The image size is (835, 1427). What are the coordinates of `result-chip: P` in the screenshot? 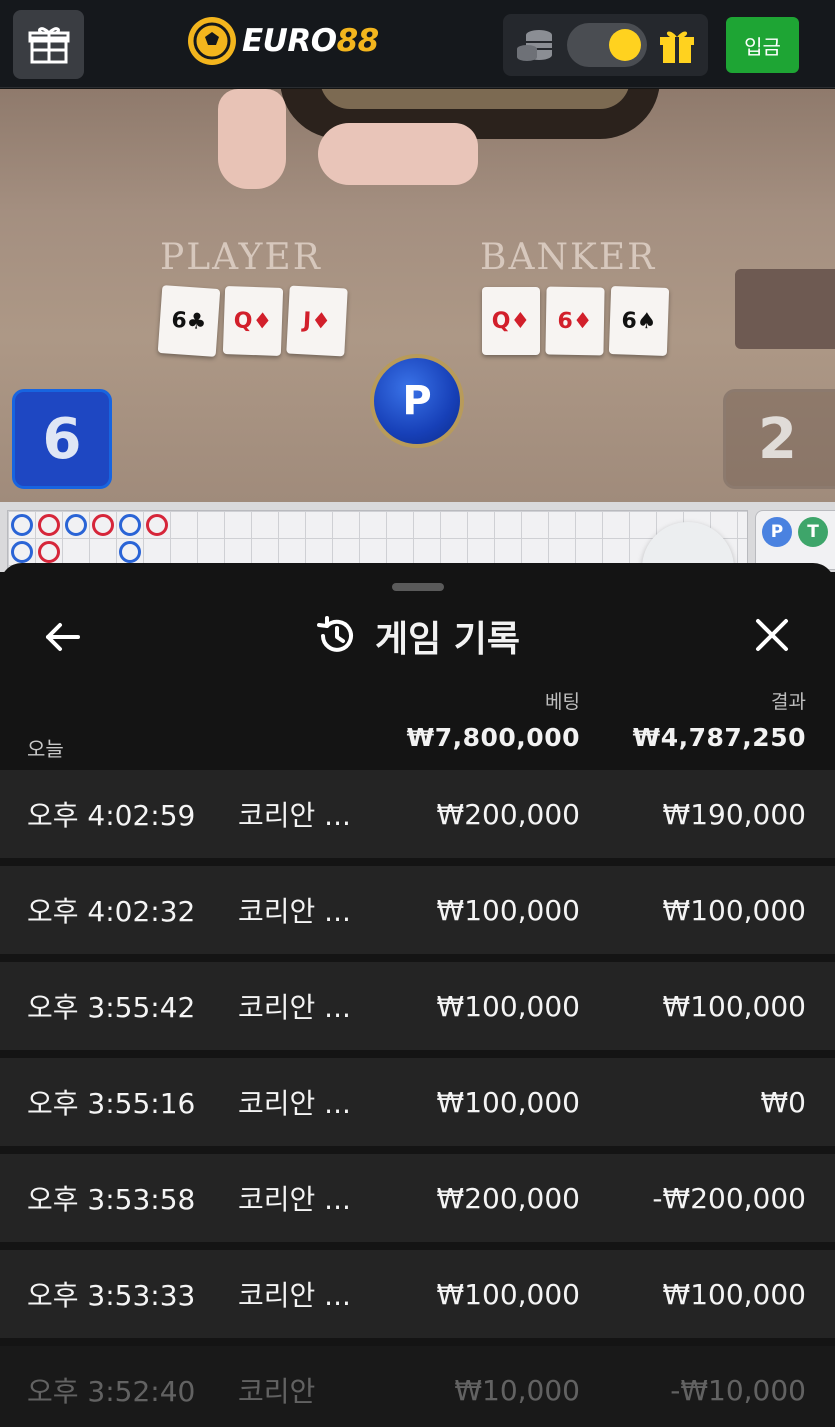 It's located at (417, 401).